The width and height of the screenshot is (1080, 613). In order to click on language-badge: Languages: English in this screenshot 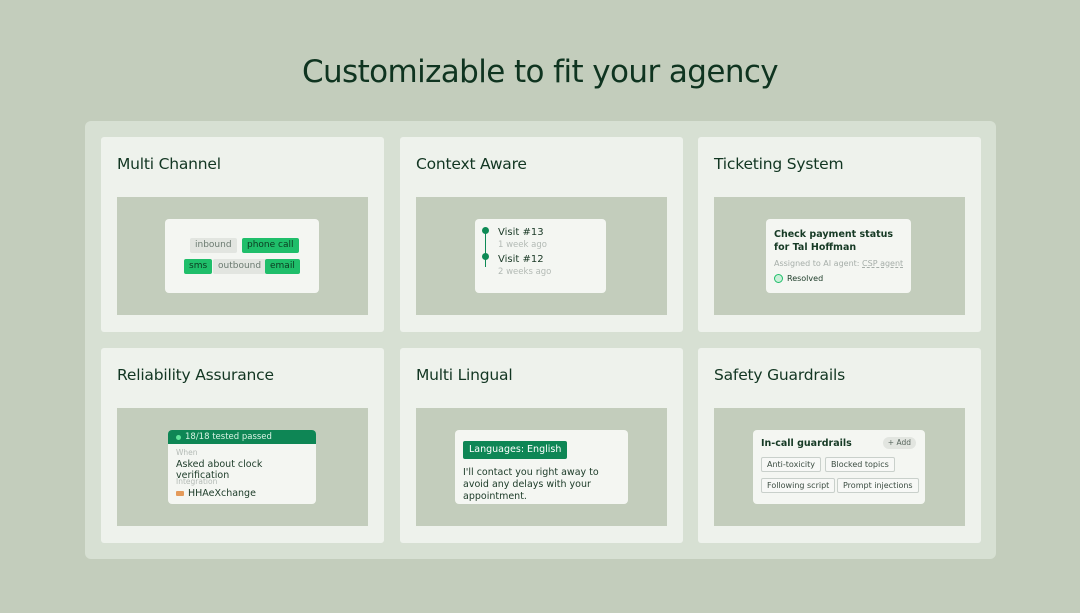, I will do `click(515, 450)`.